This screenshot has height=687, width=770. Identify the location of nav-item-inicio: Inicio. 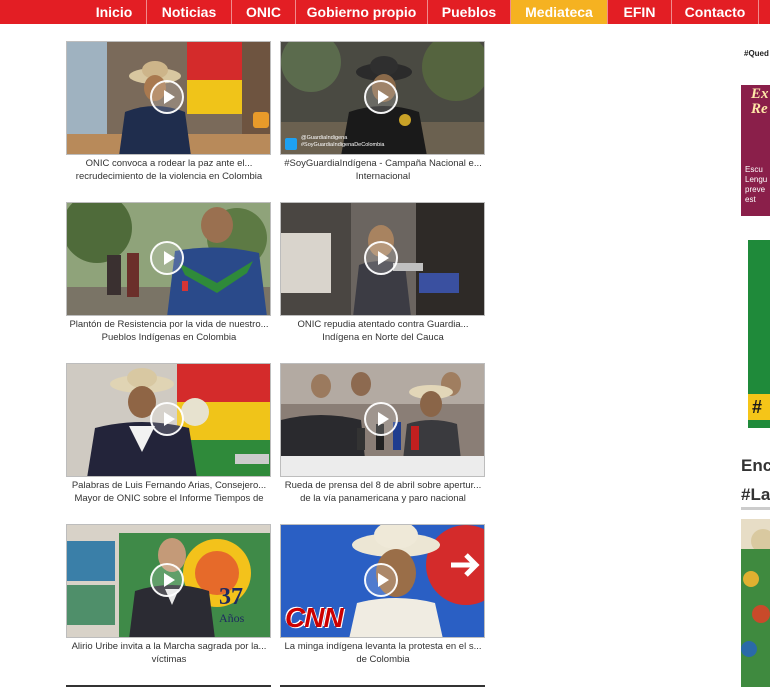
(114, 12).